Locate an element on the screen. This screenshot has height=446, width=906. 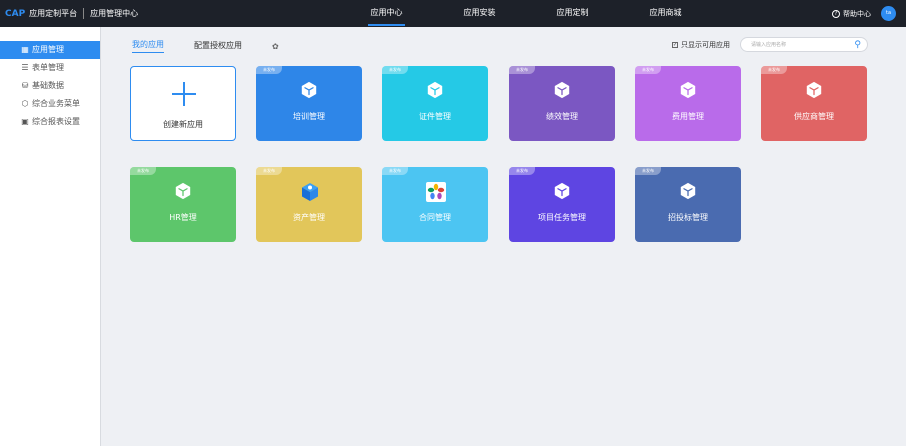
create-app-card: 创建新应用 is located at coordinates (183, 103).